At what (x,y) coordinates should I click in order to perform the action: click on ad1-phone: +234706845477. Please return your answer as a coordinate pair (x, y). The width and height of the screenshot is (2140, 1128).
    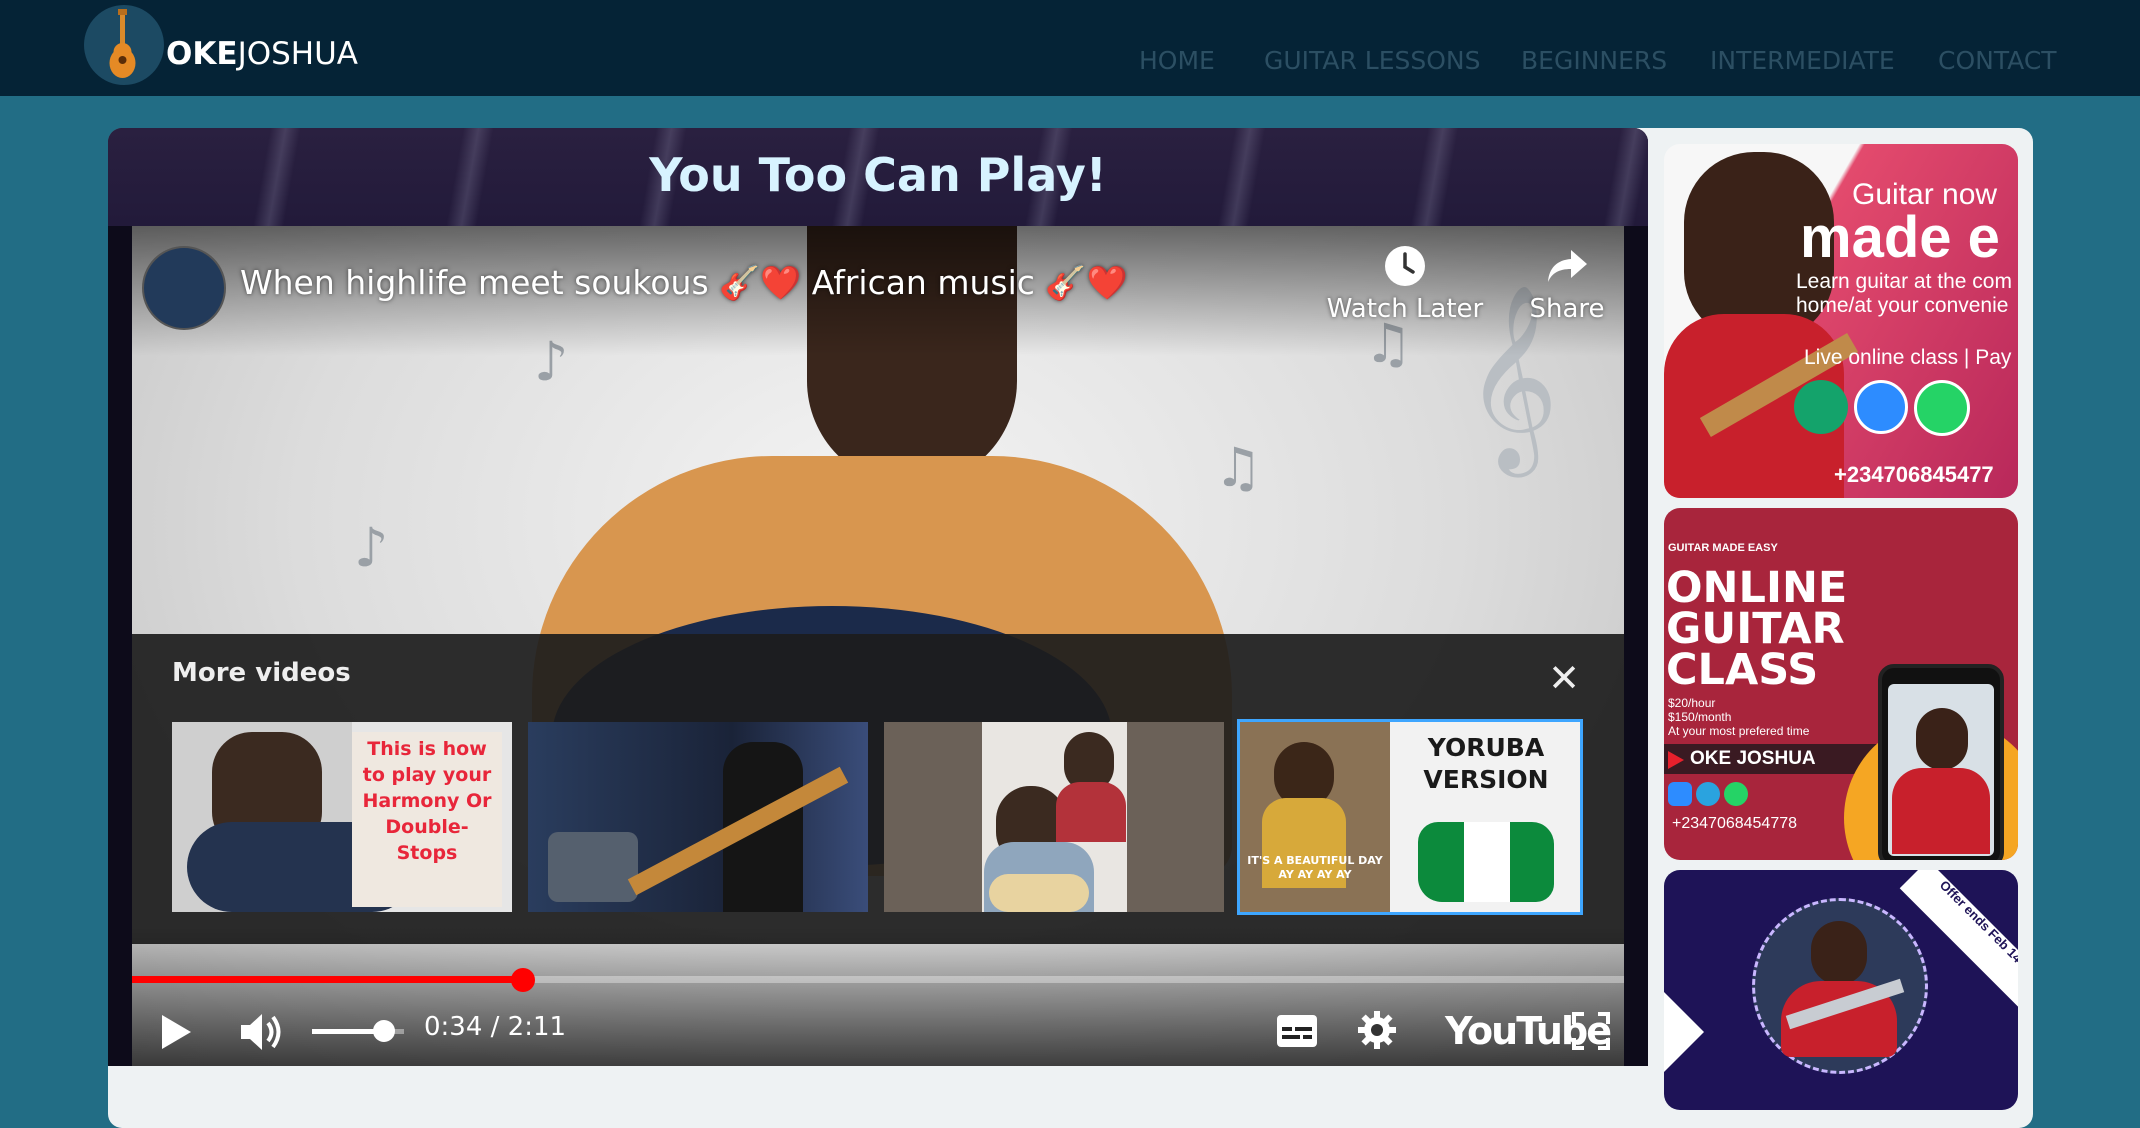
    Looking at the image, I should click on (1914, 474).